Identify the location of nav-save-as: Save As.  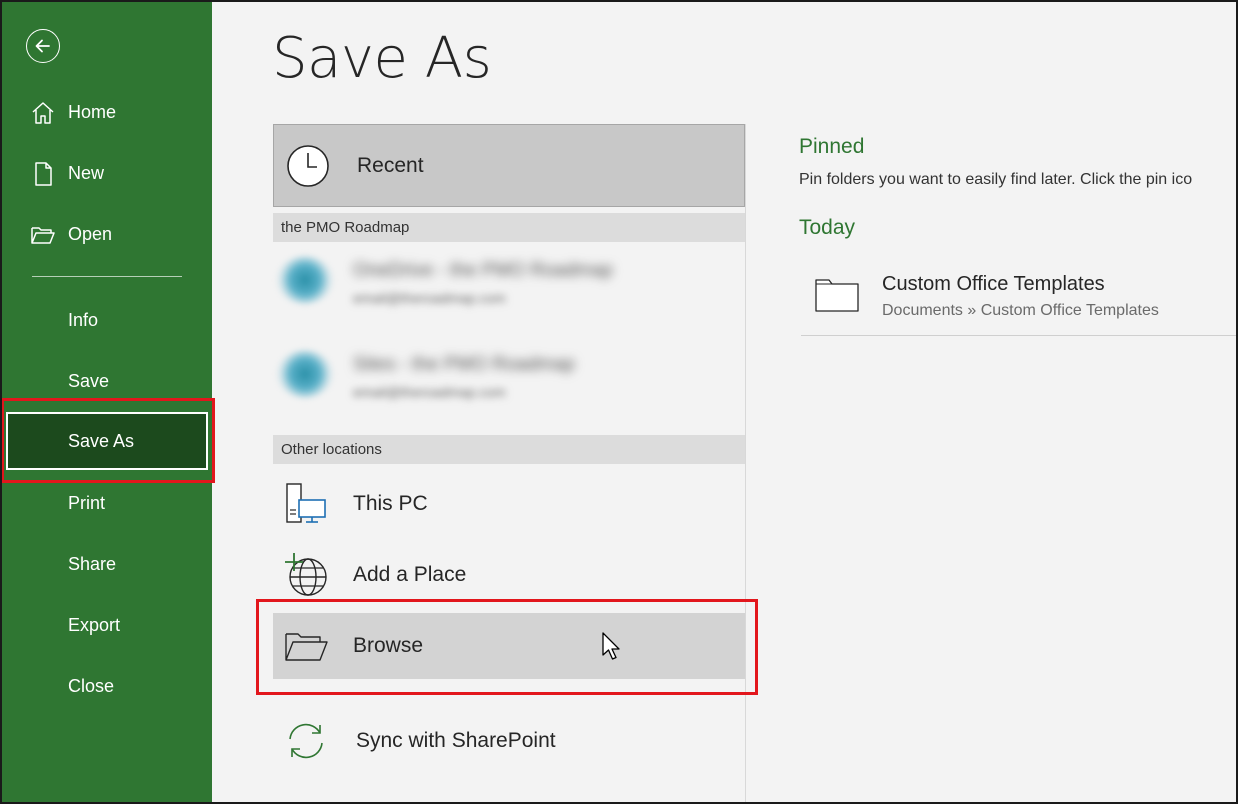
(107, 441).